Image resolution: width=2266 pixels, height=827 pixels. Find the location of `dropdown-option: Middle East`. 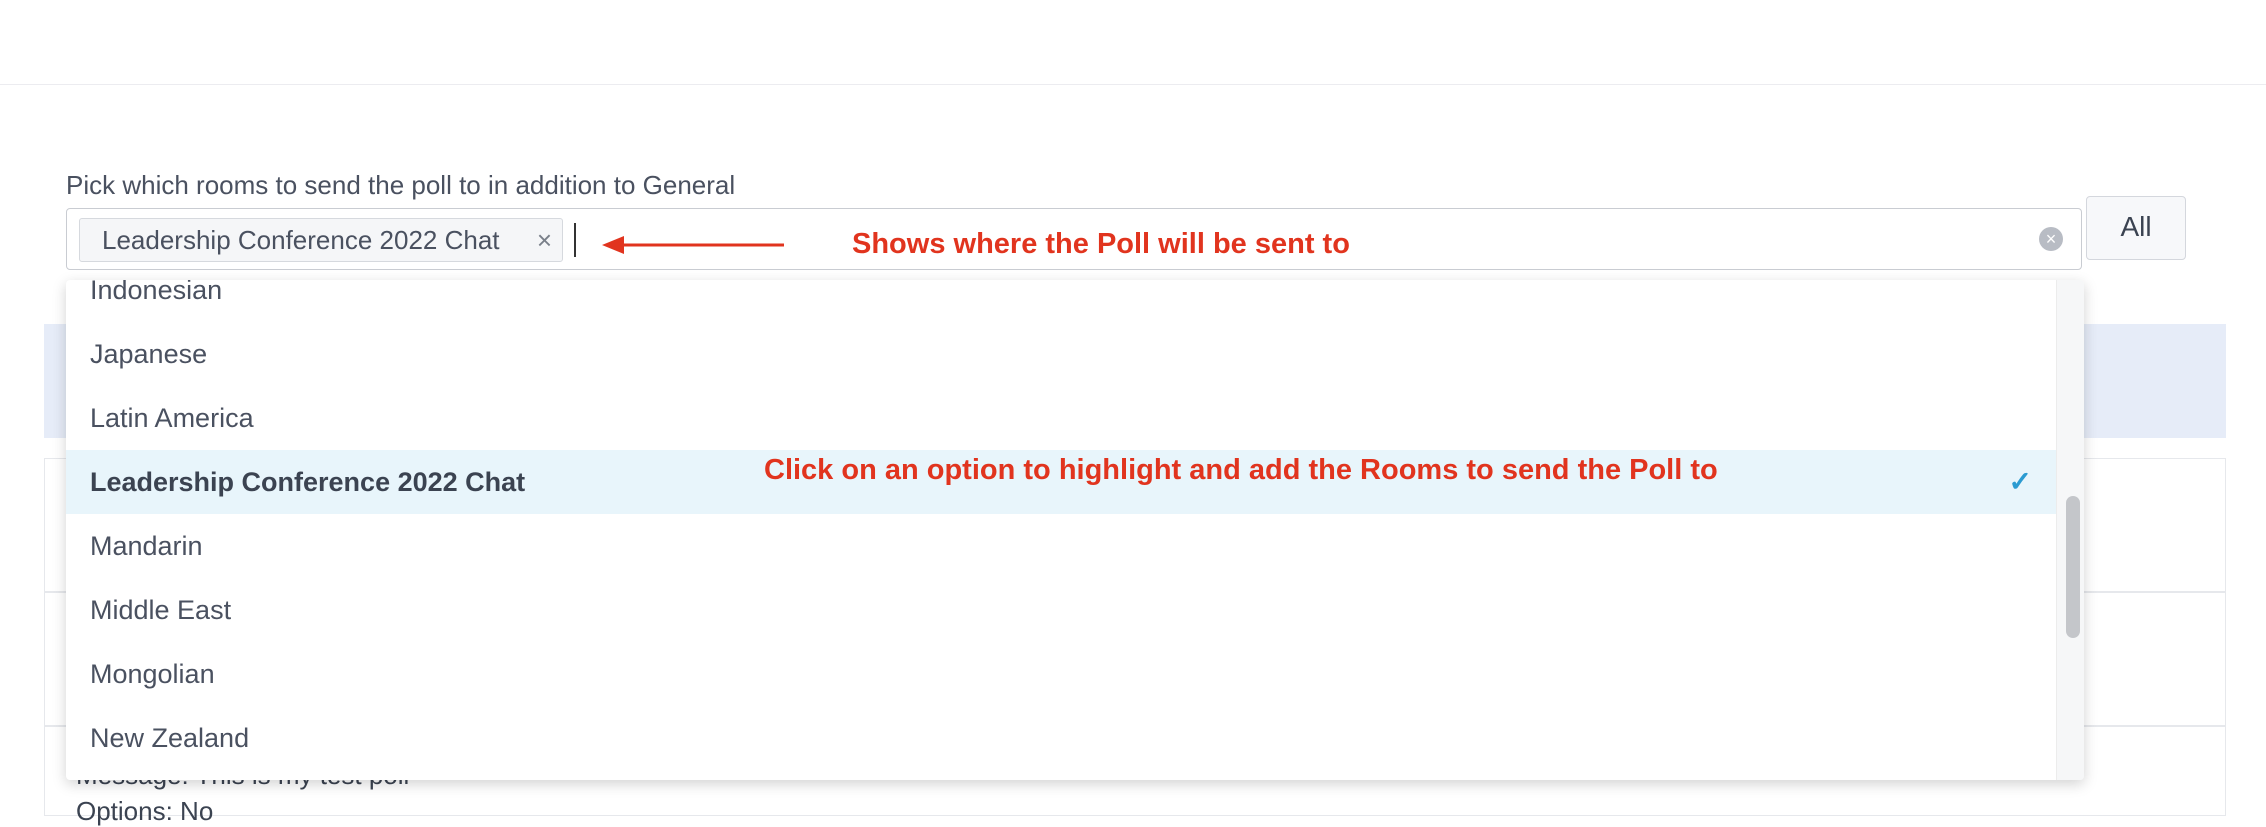

dropdown-option: Middle East is located at coordinates (1061, 610).